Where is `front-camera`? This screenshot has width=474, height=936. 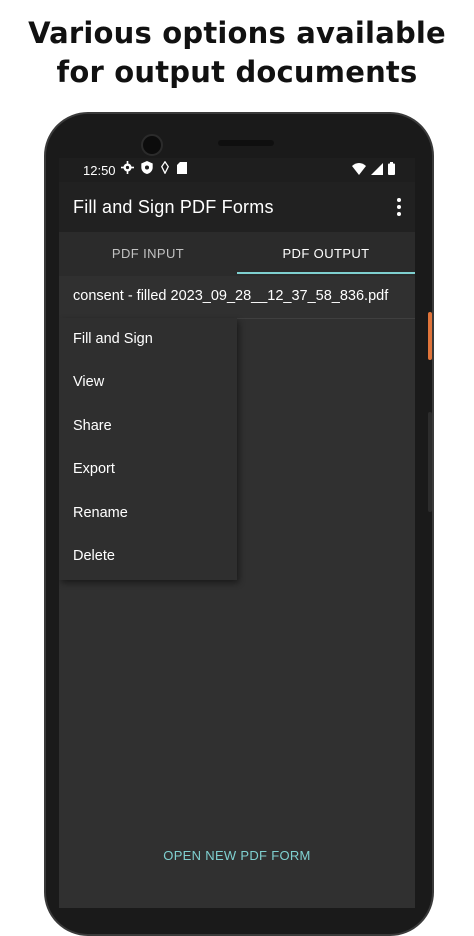 front-camera is located at coordinates (152, 145).